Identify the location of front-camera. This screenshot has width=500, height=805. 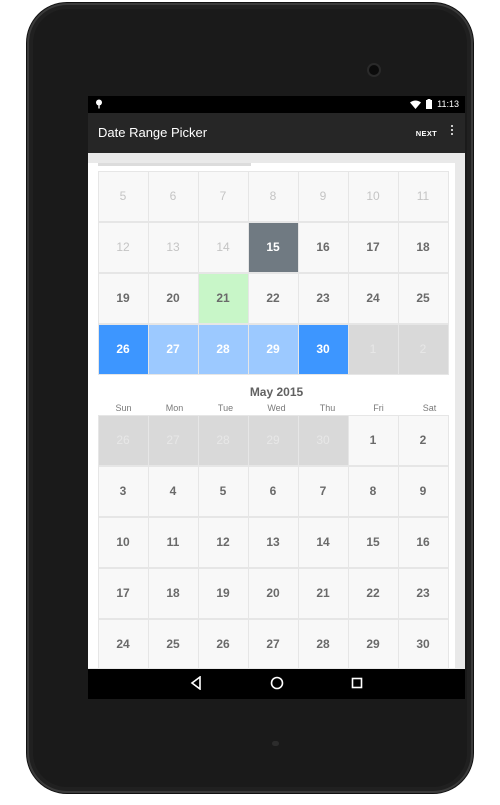
(374, 70).